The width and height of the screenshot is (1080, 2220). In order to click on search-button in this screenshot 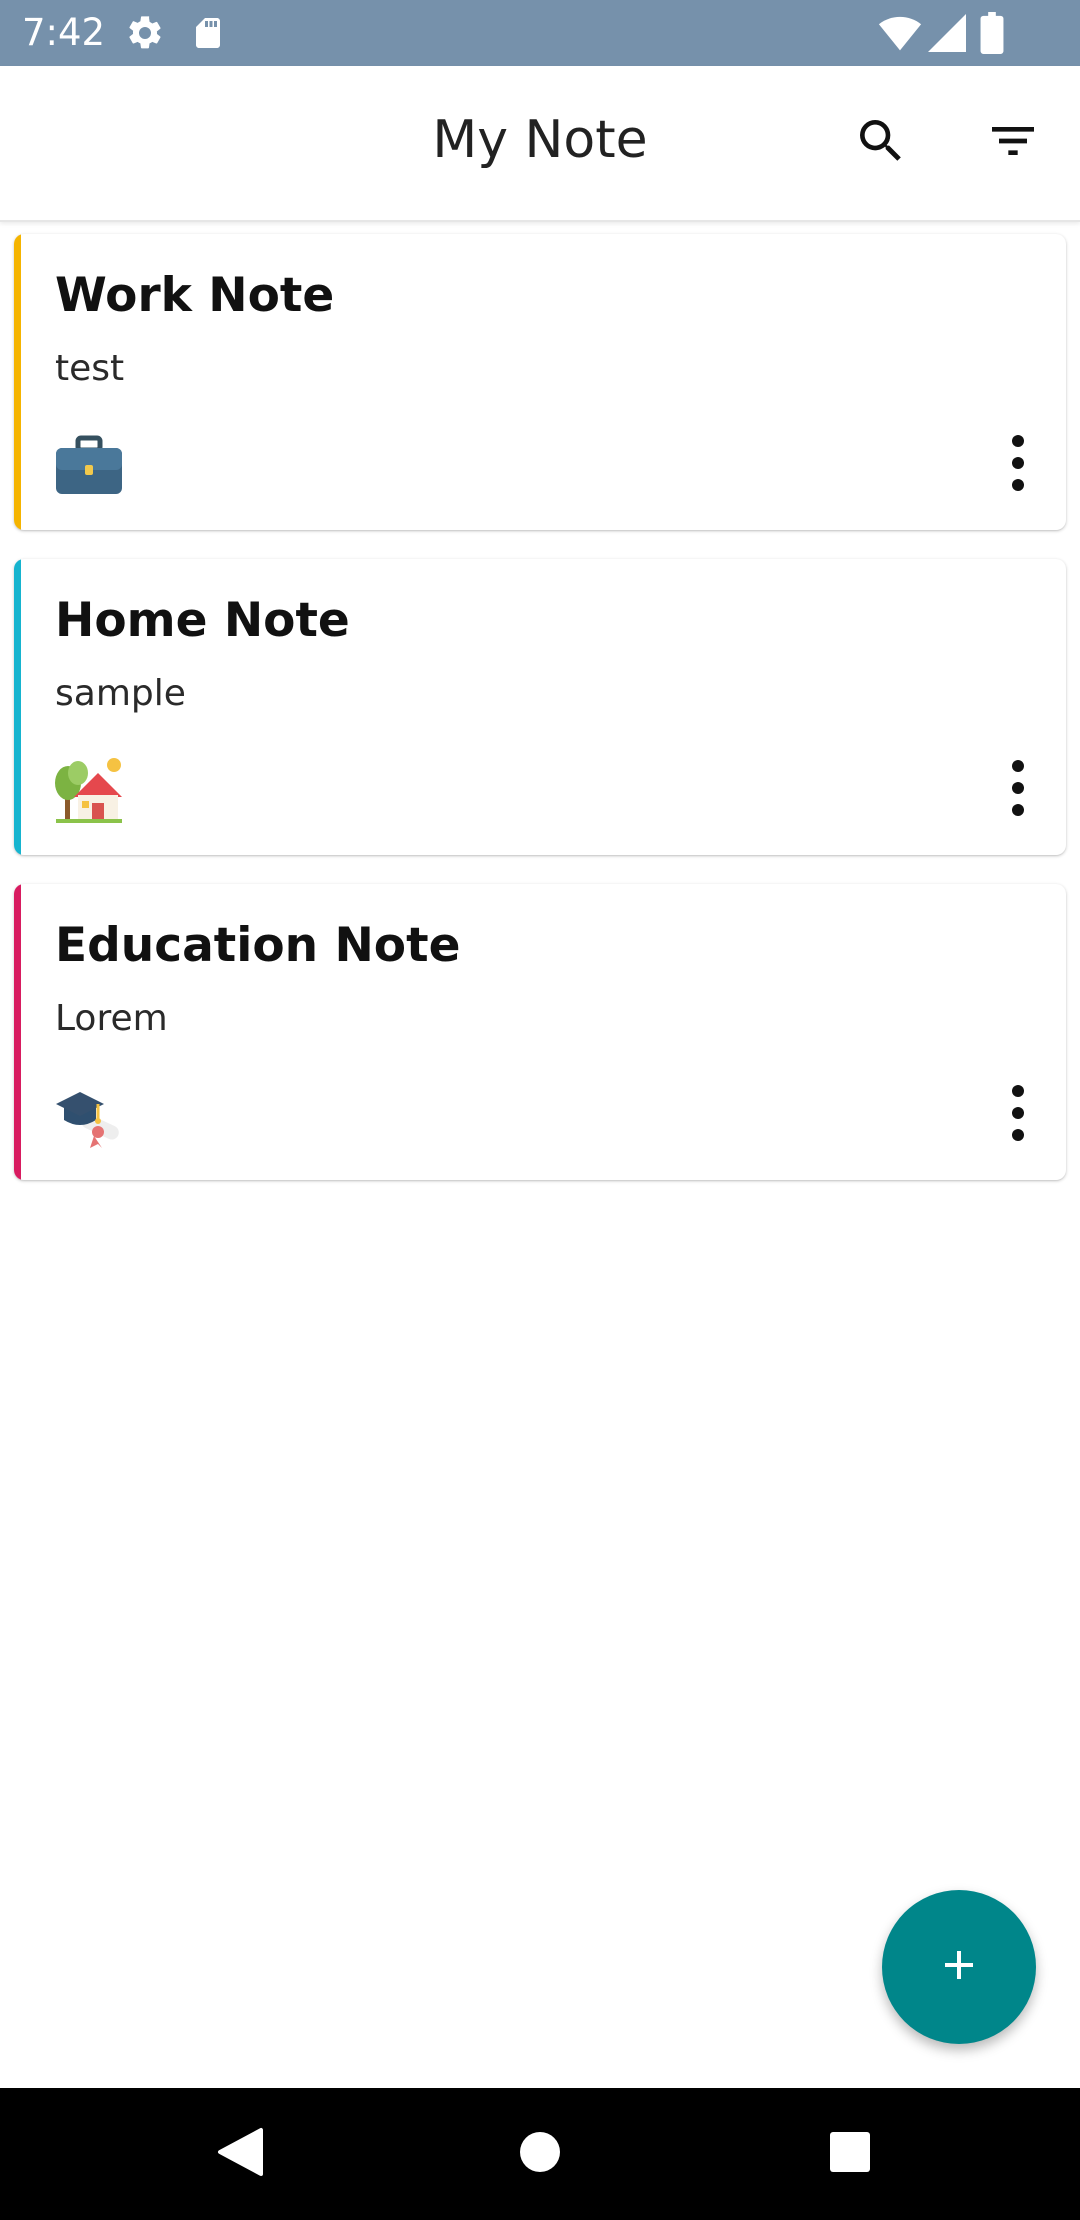, I will do `click(881, 143)`.